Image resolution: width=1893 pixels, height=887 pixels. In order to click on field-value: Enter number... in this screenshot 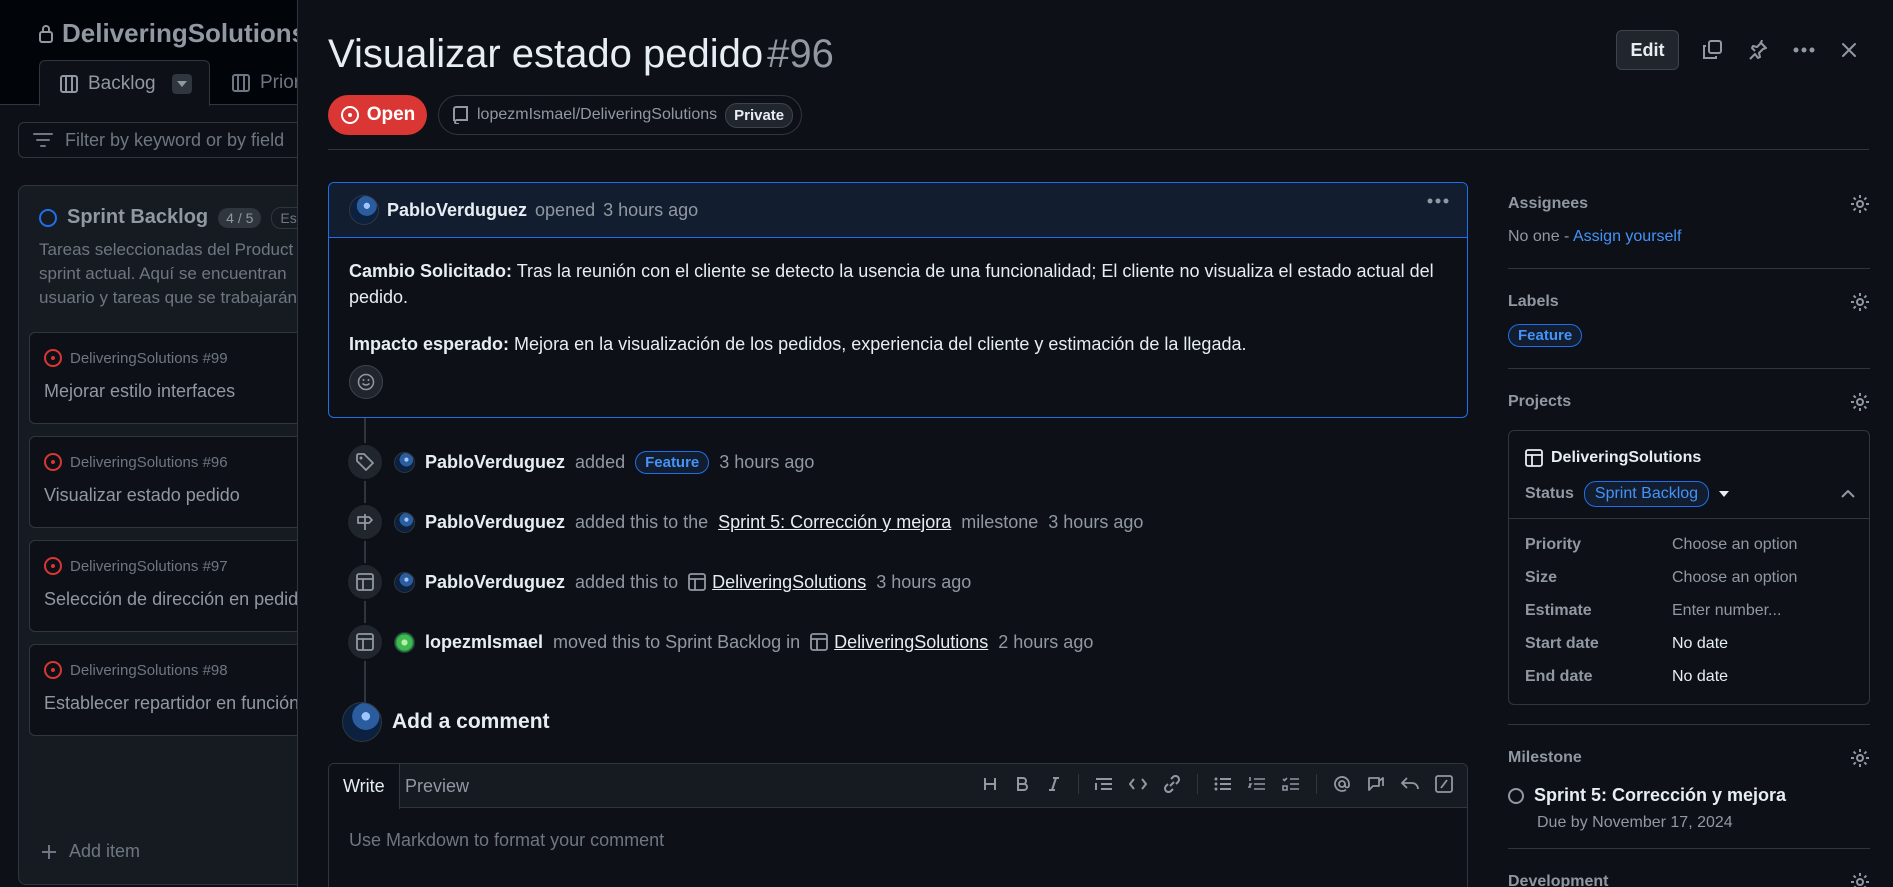, I will do `click(1727, 610)`.